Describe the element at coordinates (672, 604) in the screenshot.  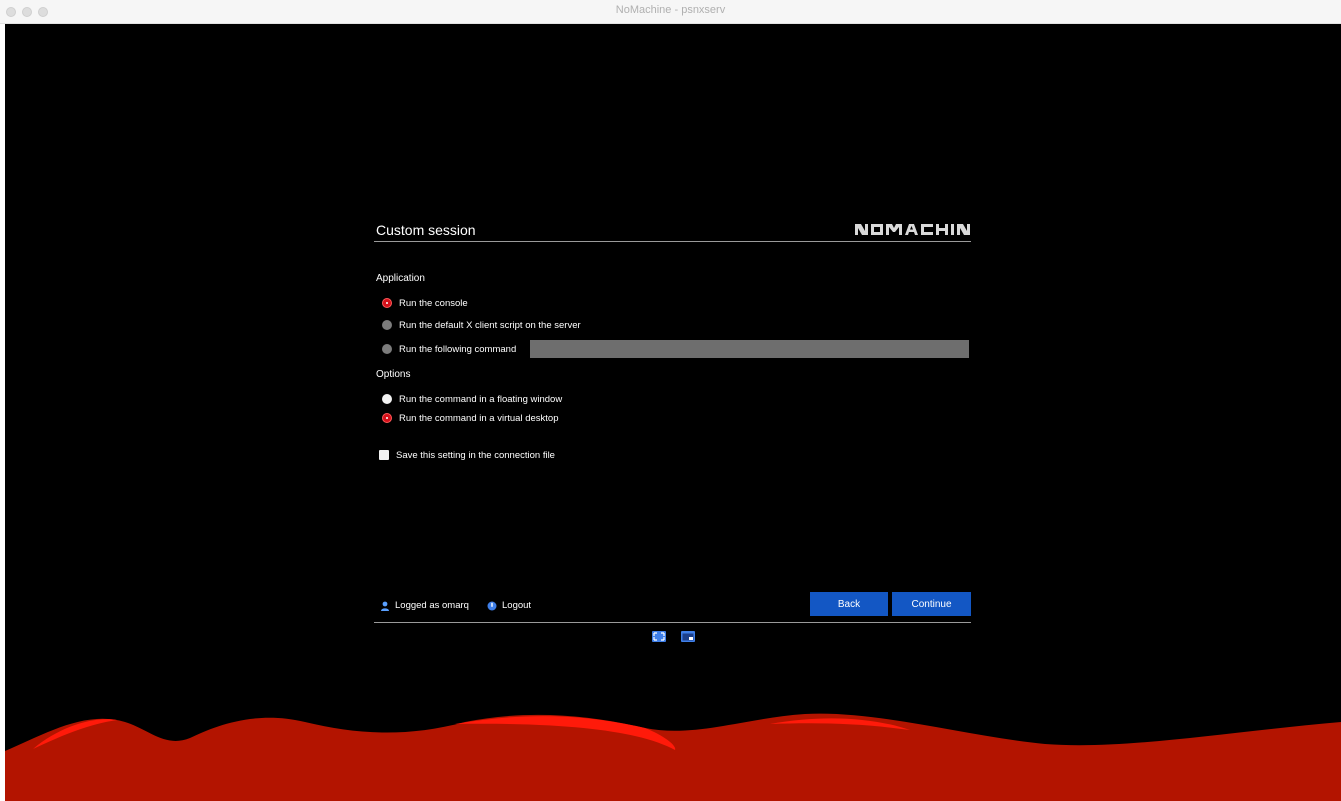
I see `panel-footer: Logged as omarq Logout Back Continue` at that location.